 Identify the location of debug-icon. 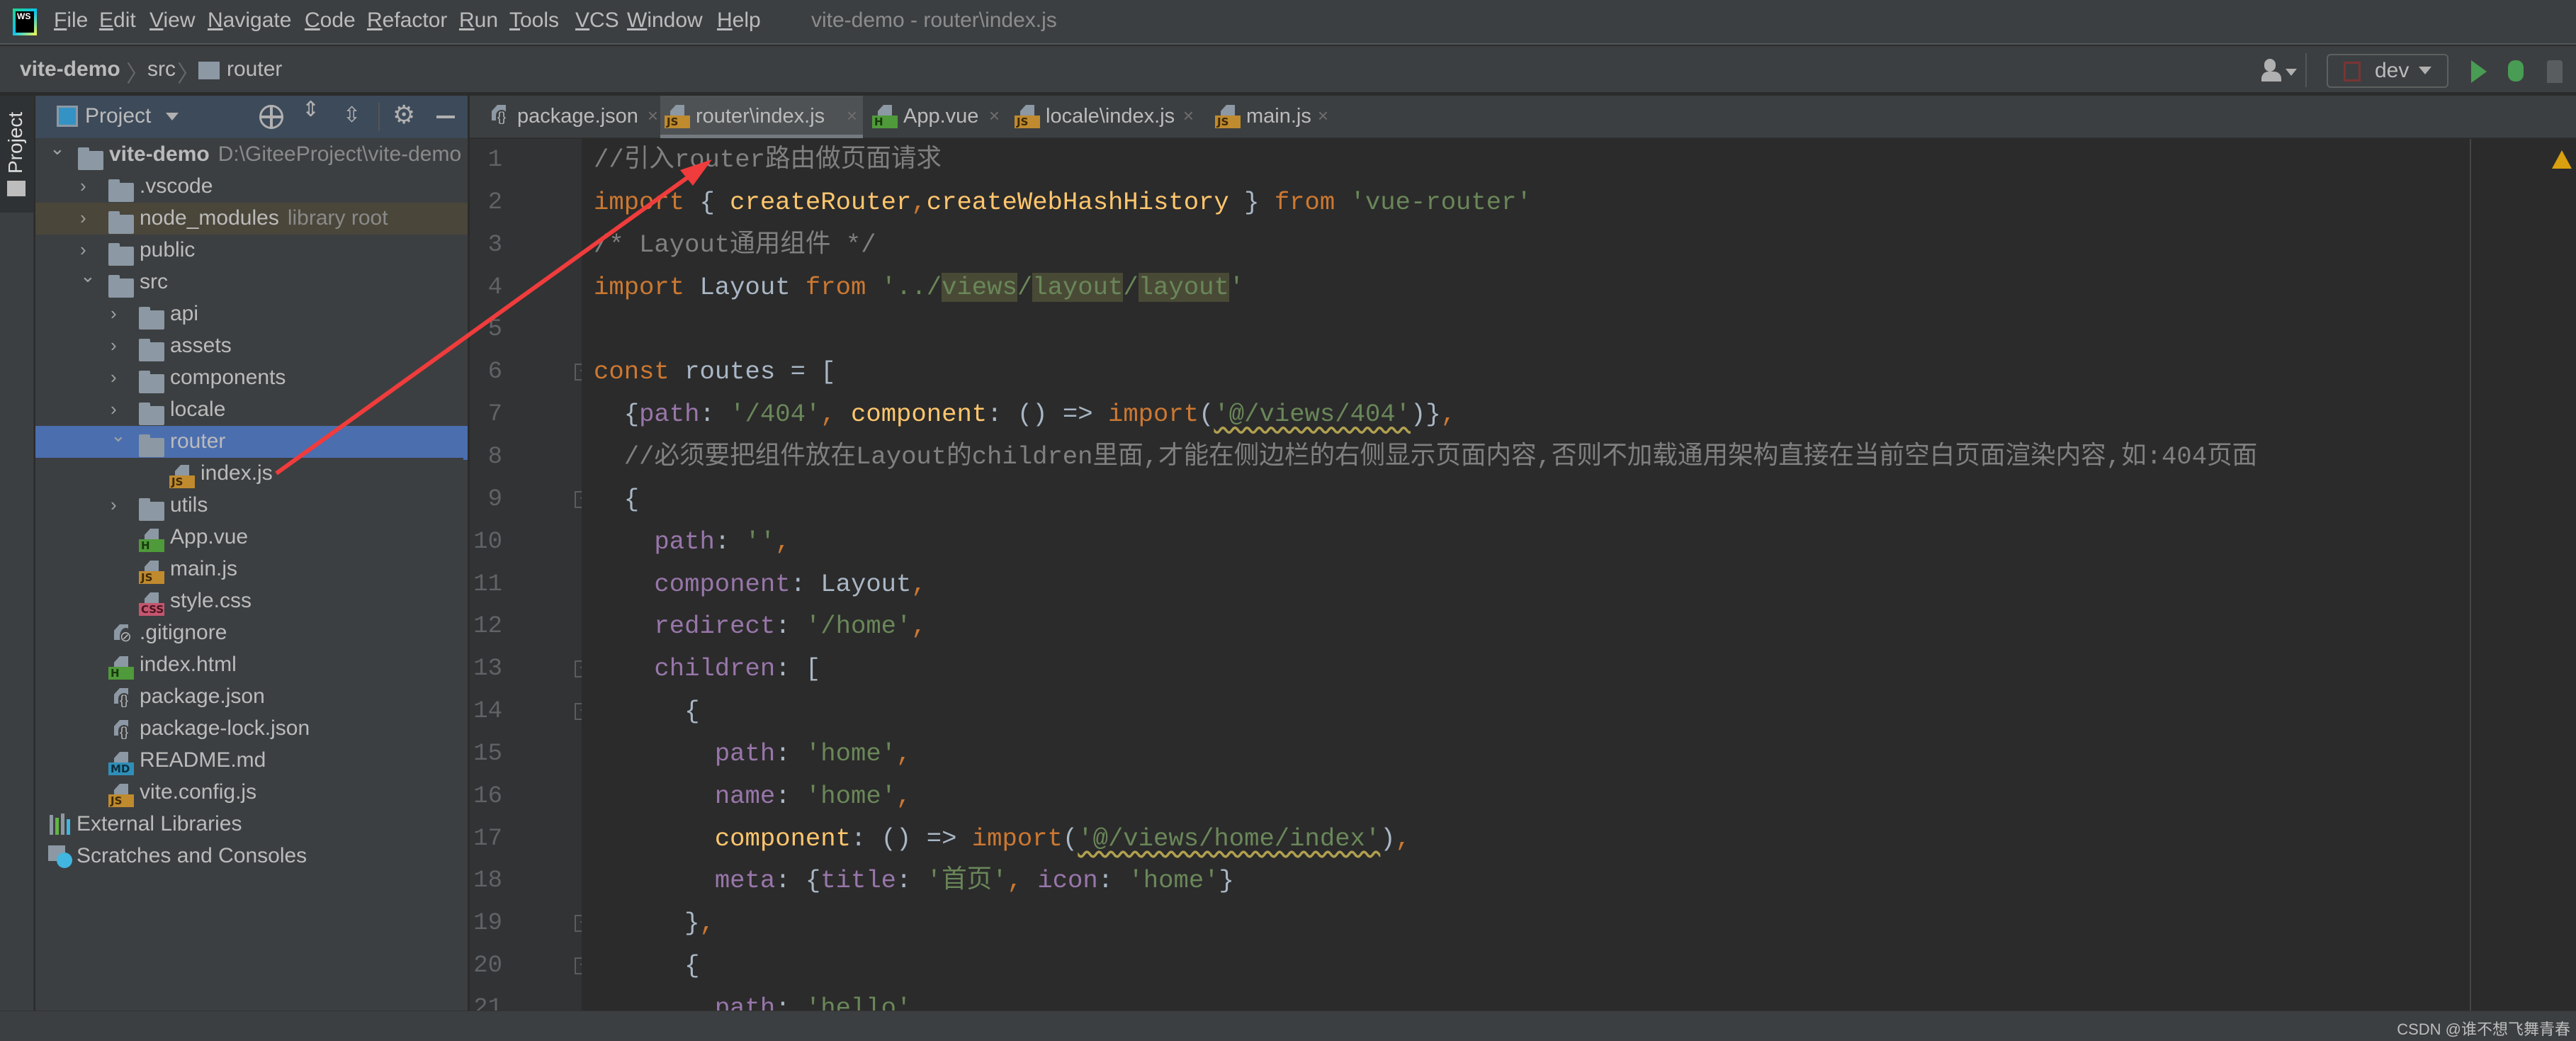
(2516, 70).